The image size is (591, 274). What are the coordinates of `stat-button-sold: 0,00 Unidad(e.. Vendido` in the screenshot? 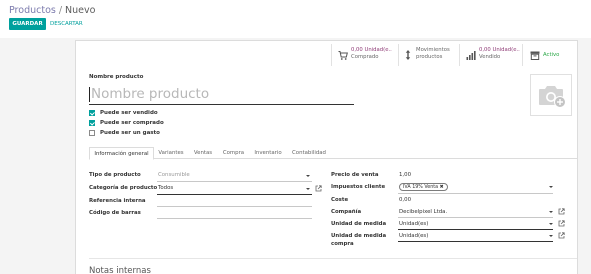 It's located at (496, 55).